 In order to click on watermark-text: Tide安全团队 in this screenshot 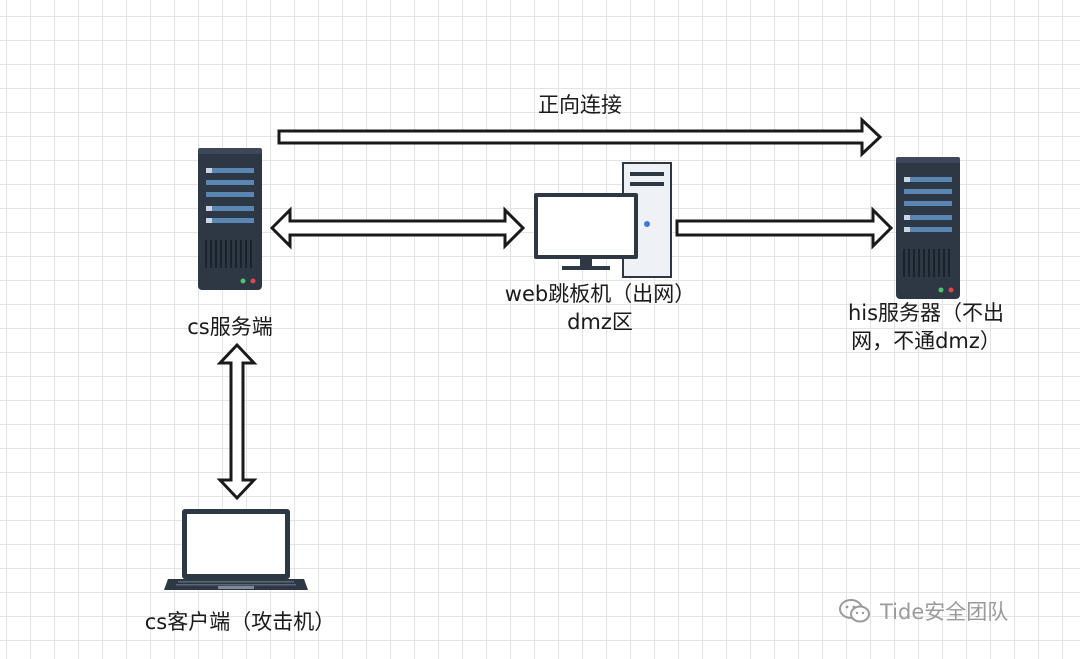, I will do `click(944, 612)`.